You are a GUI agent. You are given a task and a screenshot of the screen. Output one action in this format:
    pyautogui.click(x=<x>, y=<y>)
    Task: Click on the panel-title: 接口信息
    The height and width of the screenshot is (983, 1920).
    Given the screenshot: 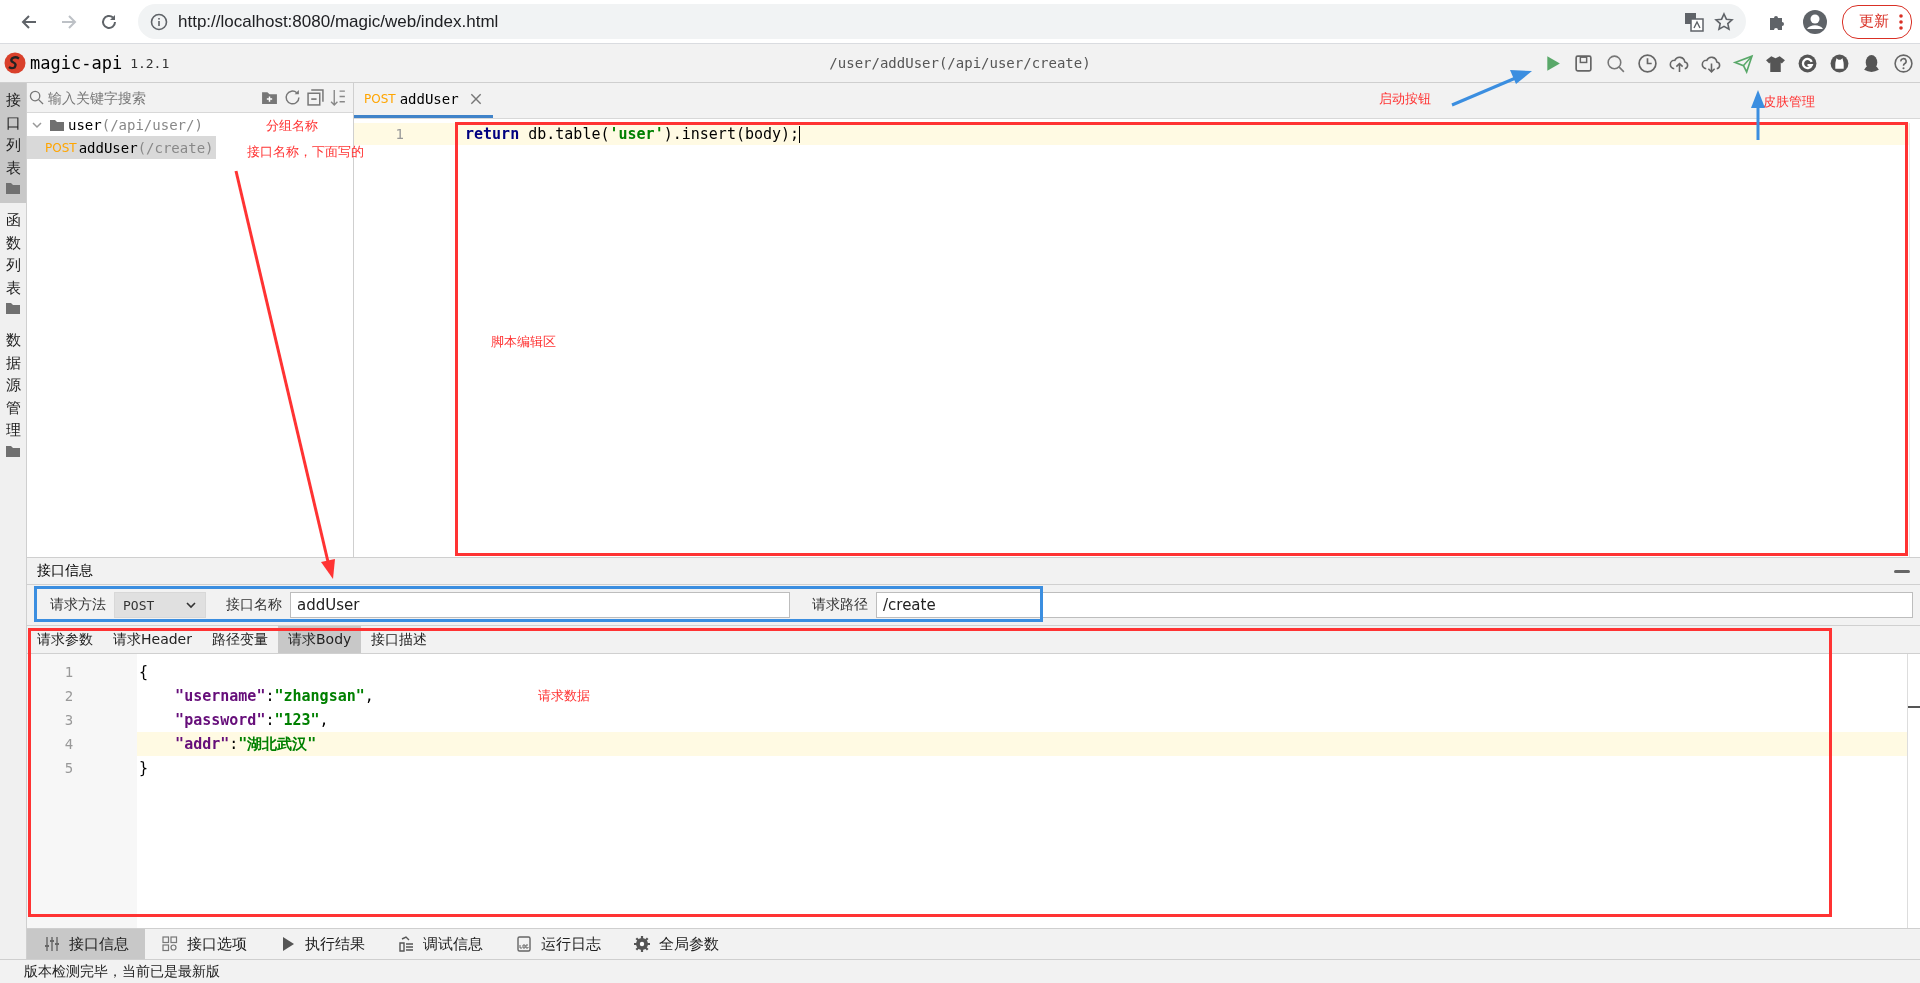 What is the action you would take?
    pyautogui.click(x=65, y=571)
    